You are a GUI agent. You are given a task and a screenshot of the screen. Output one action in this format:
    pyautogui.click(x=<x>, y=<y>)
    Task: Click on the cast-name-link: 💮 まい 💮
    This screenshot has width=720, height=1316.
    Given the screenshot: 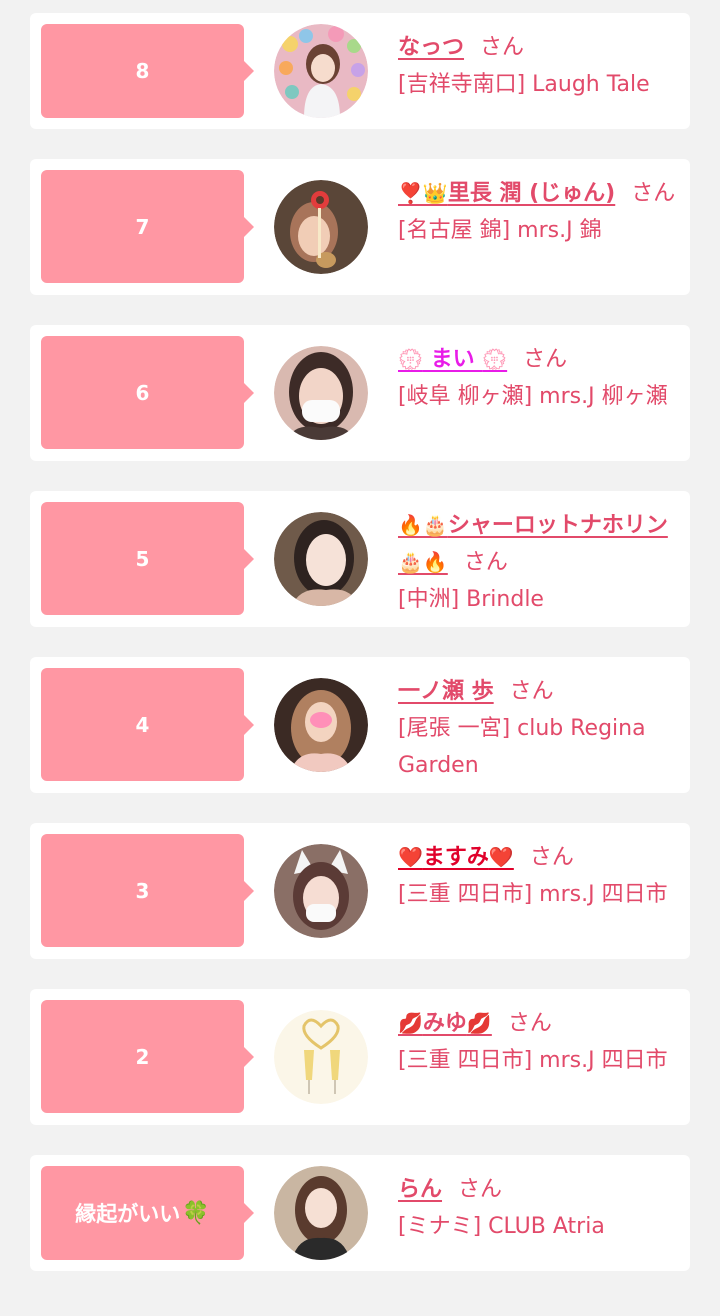 What is the action you would take?
    pyautogui.click(x=452, y=359)
    